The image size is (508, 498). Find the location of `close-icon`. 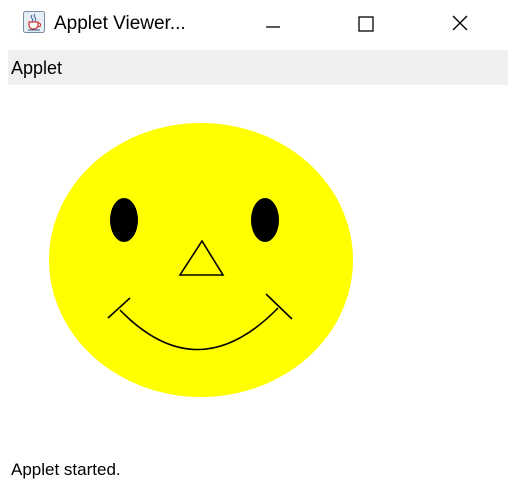

close-icon is located at coordinates (460, 23).